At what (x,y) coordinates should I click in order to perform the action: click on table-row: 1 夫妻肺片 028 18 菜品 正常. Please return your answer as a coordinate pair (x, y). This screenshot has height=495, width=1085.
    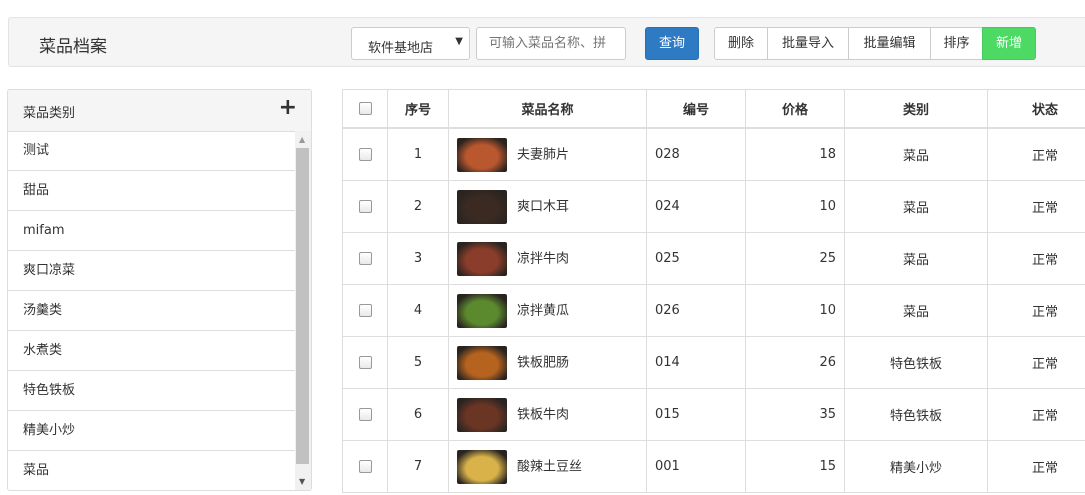
    Looking at the image, I should click on (713, 154).